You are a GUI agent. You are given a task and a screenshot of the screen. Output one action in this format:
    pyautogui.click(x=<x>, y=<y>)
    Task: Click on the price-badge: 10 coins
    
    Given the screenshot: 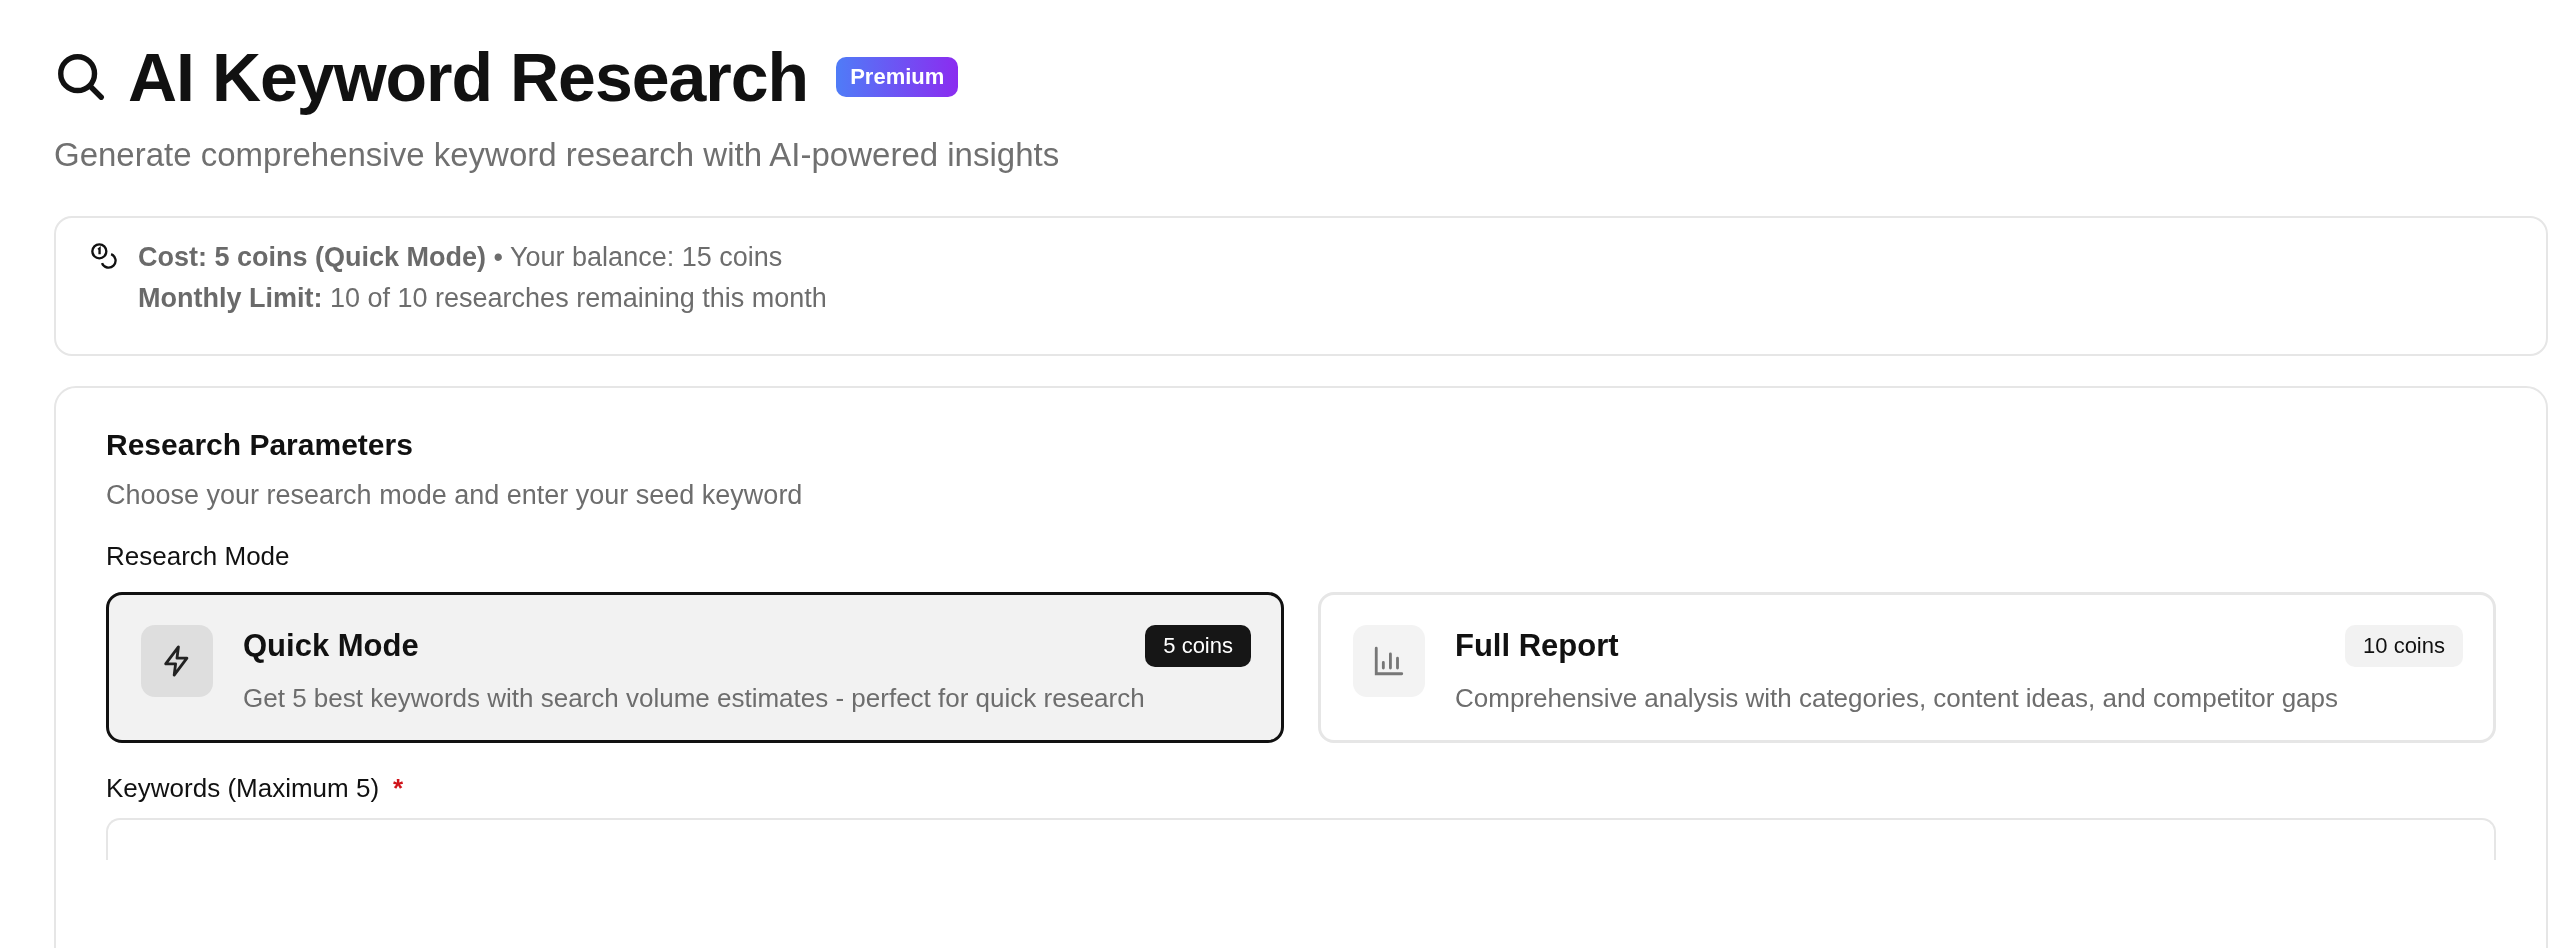 What is the action you would take?
    pyautogui.click(x=2404, y=646)
    